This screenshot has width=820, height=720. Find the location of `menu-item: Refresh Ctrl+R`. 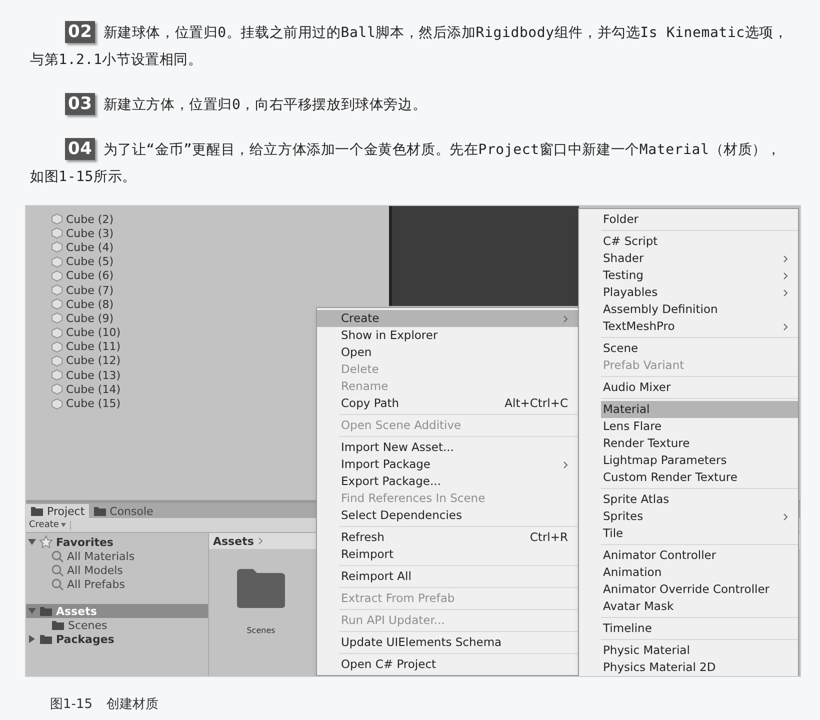

menu-item: Refresh Ctrl+R is located at coordinates (458, 537).